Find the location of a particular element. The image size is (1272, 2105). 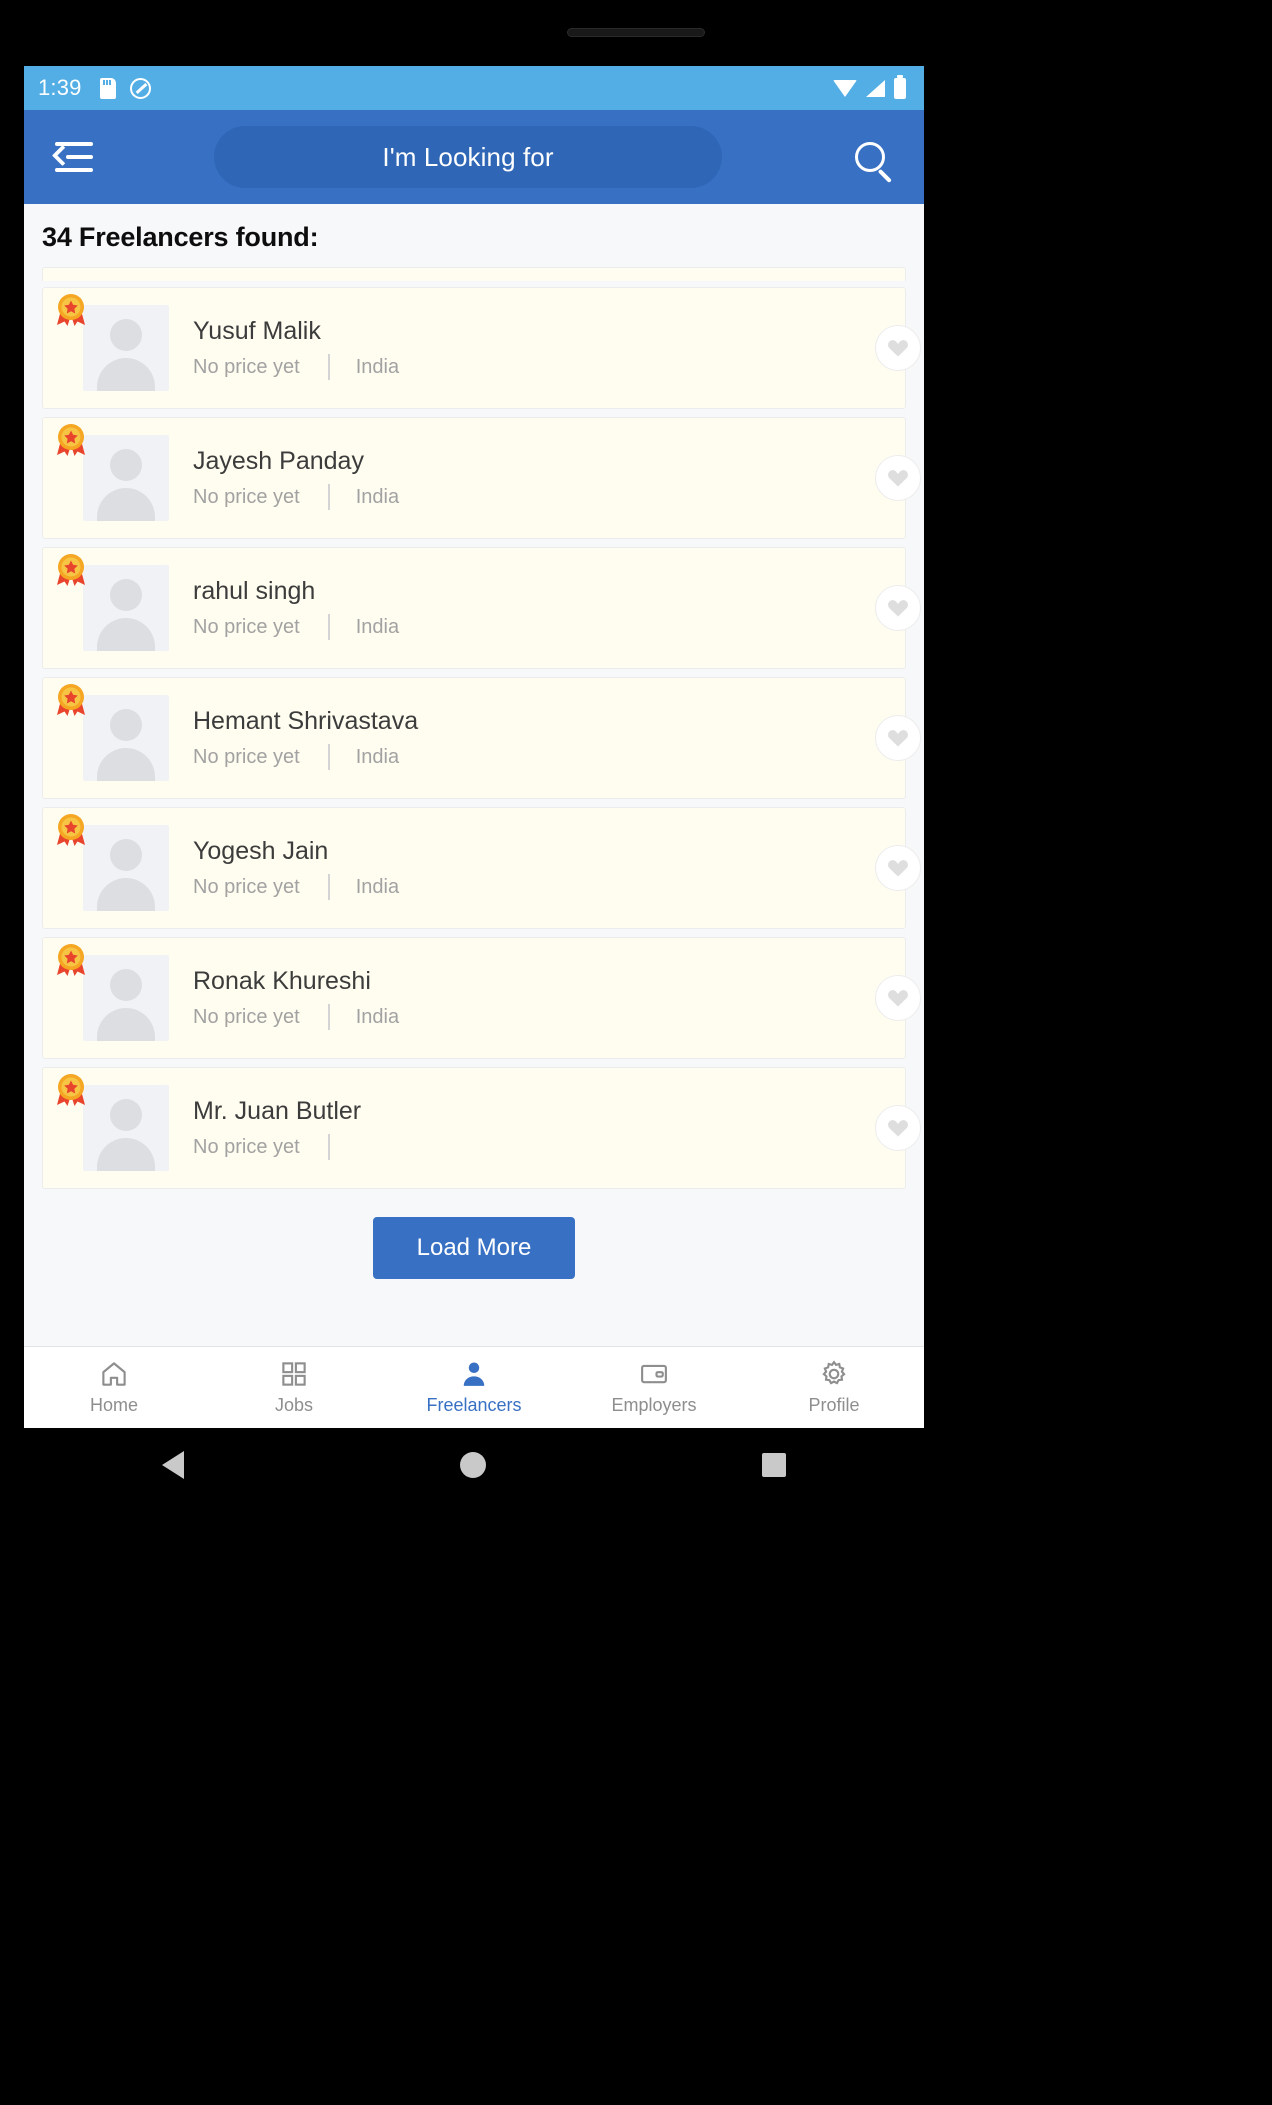

freelancer-card: rahul singh No price yet India is located at coordinates (481, 608).